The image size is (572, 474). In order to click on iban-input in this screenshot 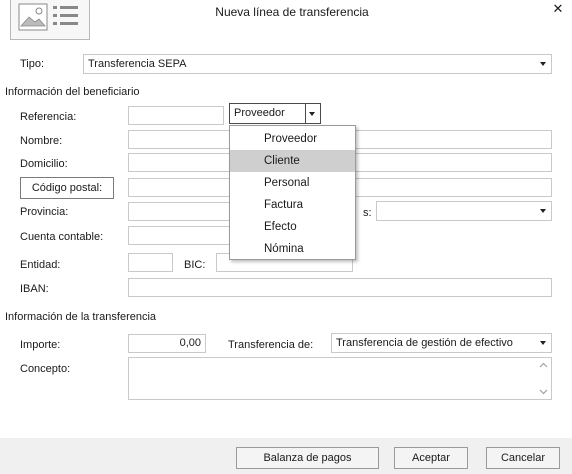, I will do `click(340, 287)`.